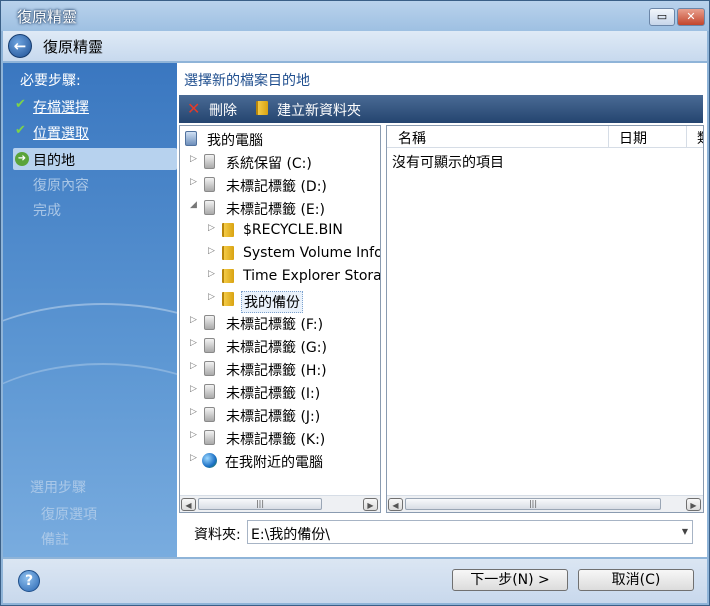  What do you see at coordinates (275, 210) in the screenshot?
I see `tree-node-label: 未標記標籤 (E:)` at bounding box center [275, 210].